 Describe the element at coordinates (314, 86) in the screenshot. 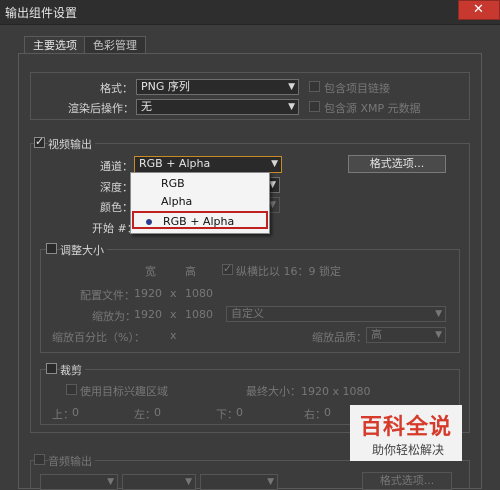

I see `include-project-link-checkbox` at that location.